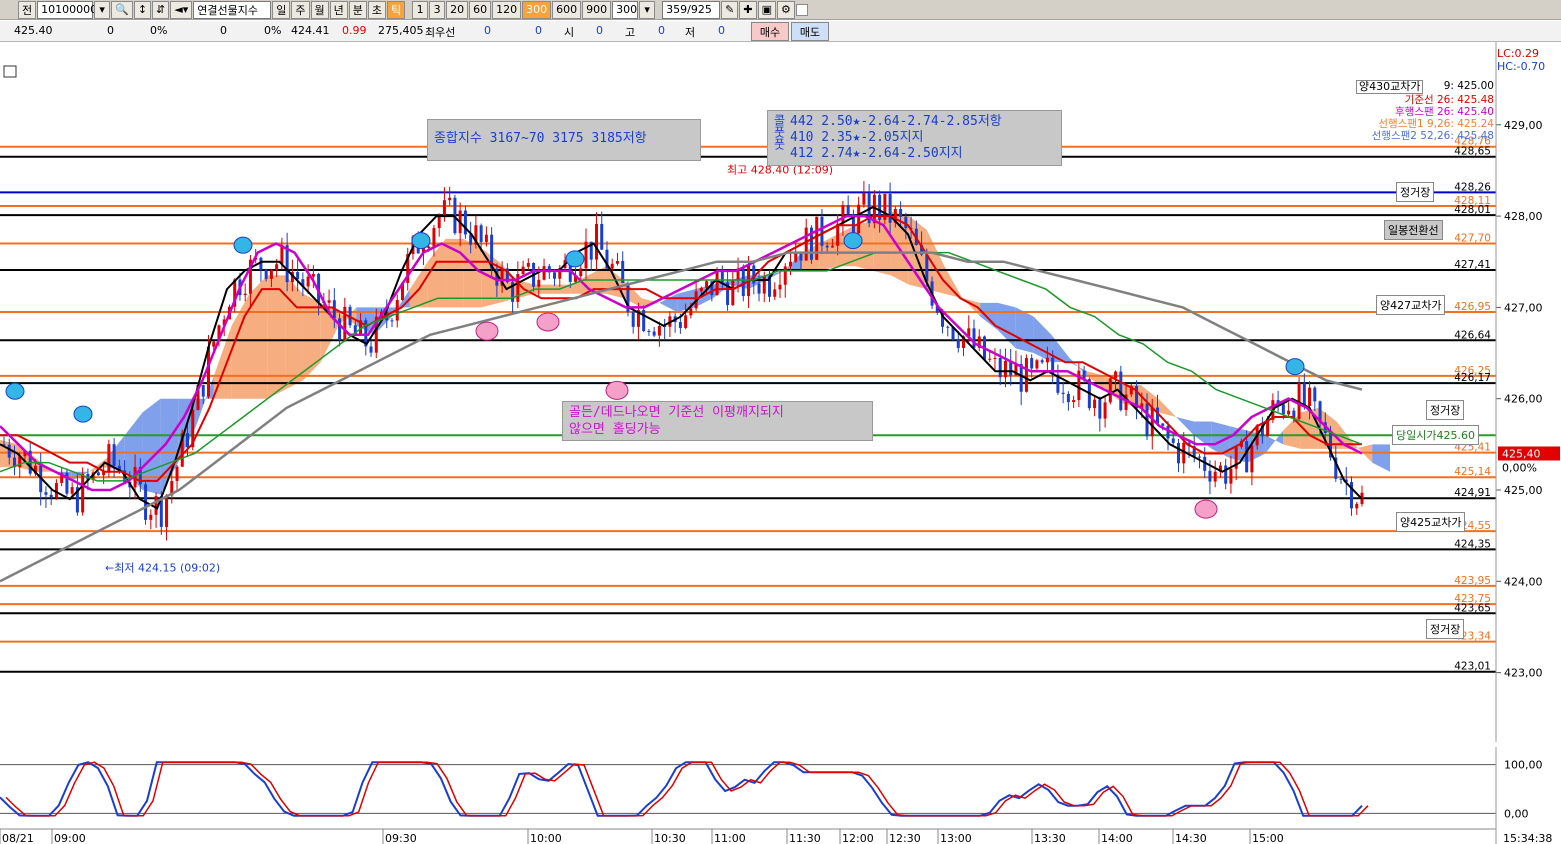 The height and width of the screenshot is (844, 1561). I want to click on y-tick-label: 424,00, so click(1523, 581).